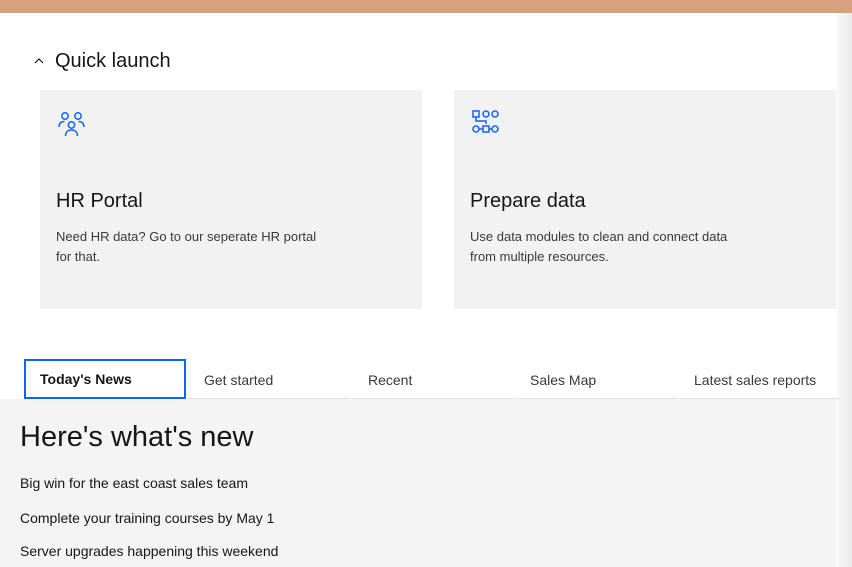  I want to click on quick-launch-heading: Quick launch, so click(113, 60).